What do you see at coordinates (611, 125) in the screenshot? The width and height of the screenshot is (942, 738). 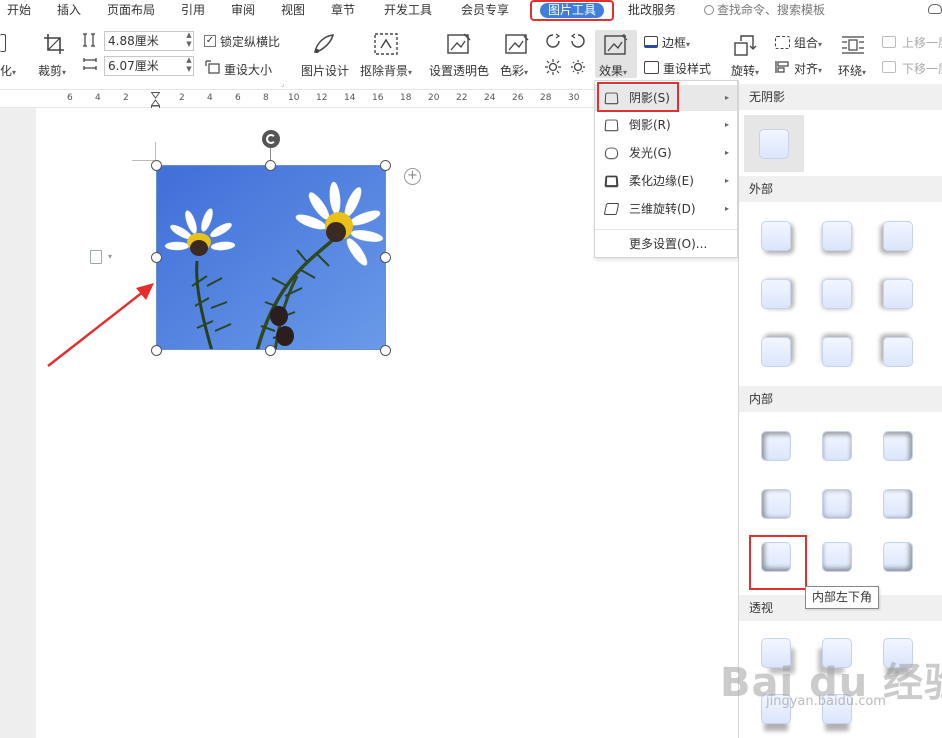 I see `reflection-icon` at bounding box center [611, 125].